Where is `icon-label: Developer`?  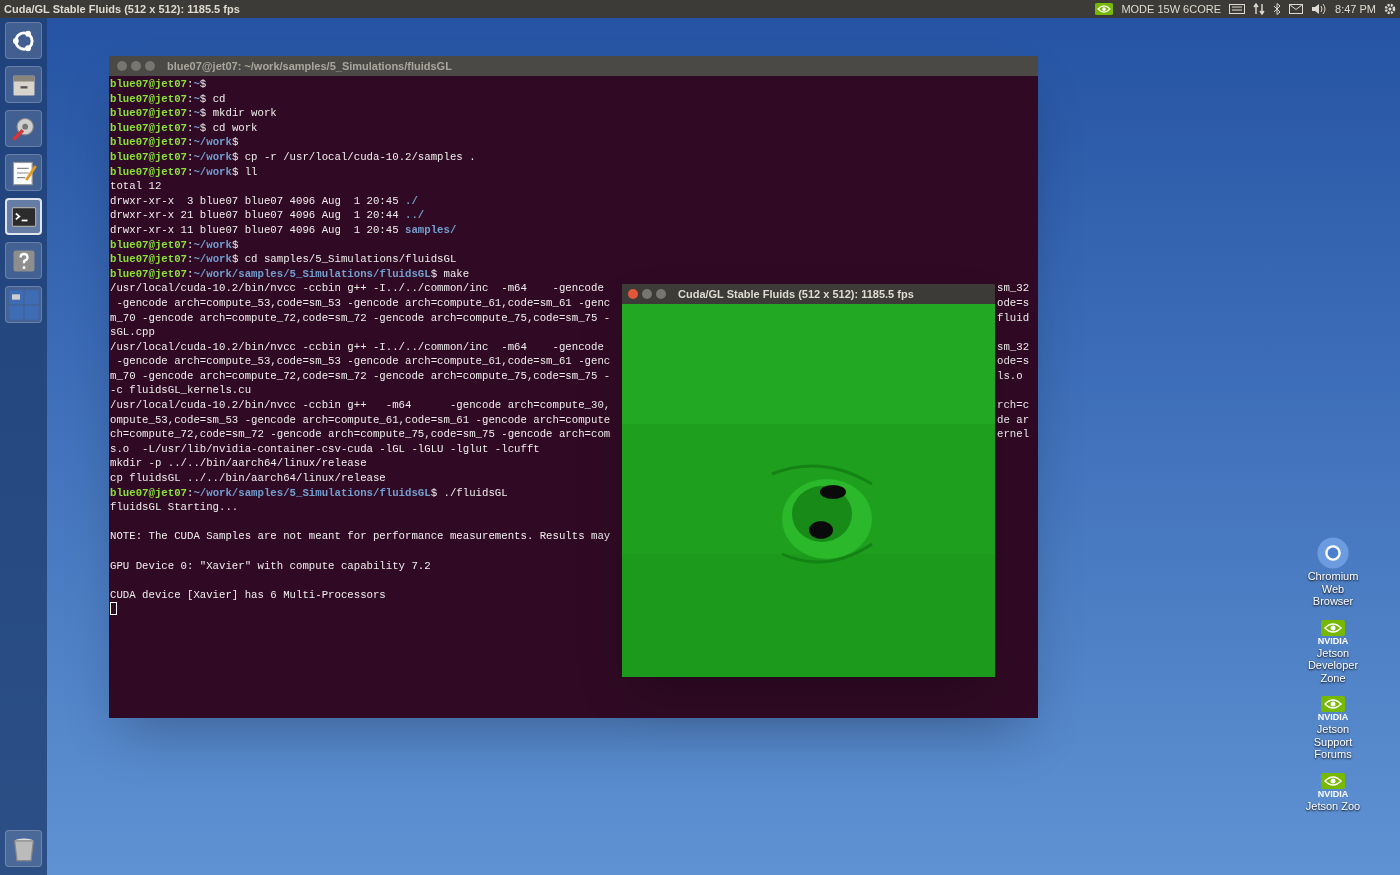
icon-label: Developer is located at coordinates (1333, 665).